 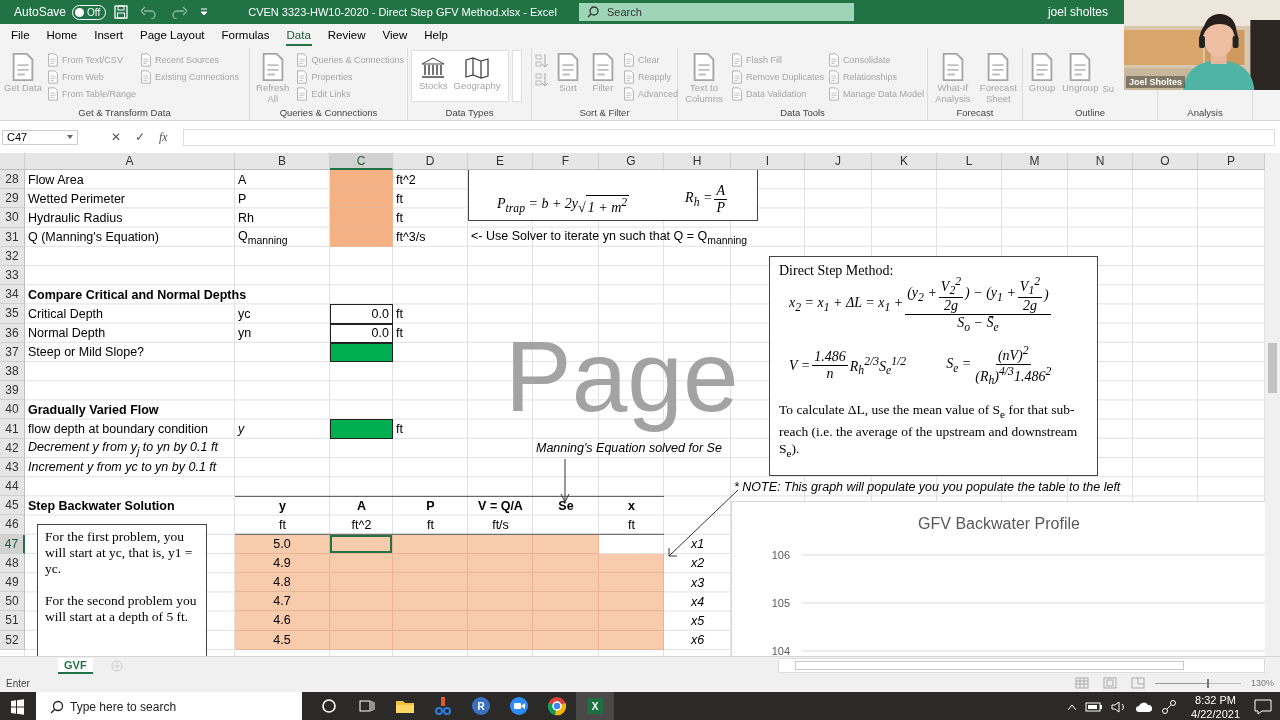 I want to click on cell-text: Normal Depth, so click(x=67, y=333).